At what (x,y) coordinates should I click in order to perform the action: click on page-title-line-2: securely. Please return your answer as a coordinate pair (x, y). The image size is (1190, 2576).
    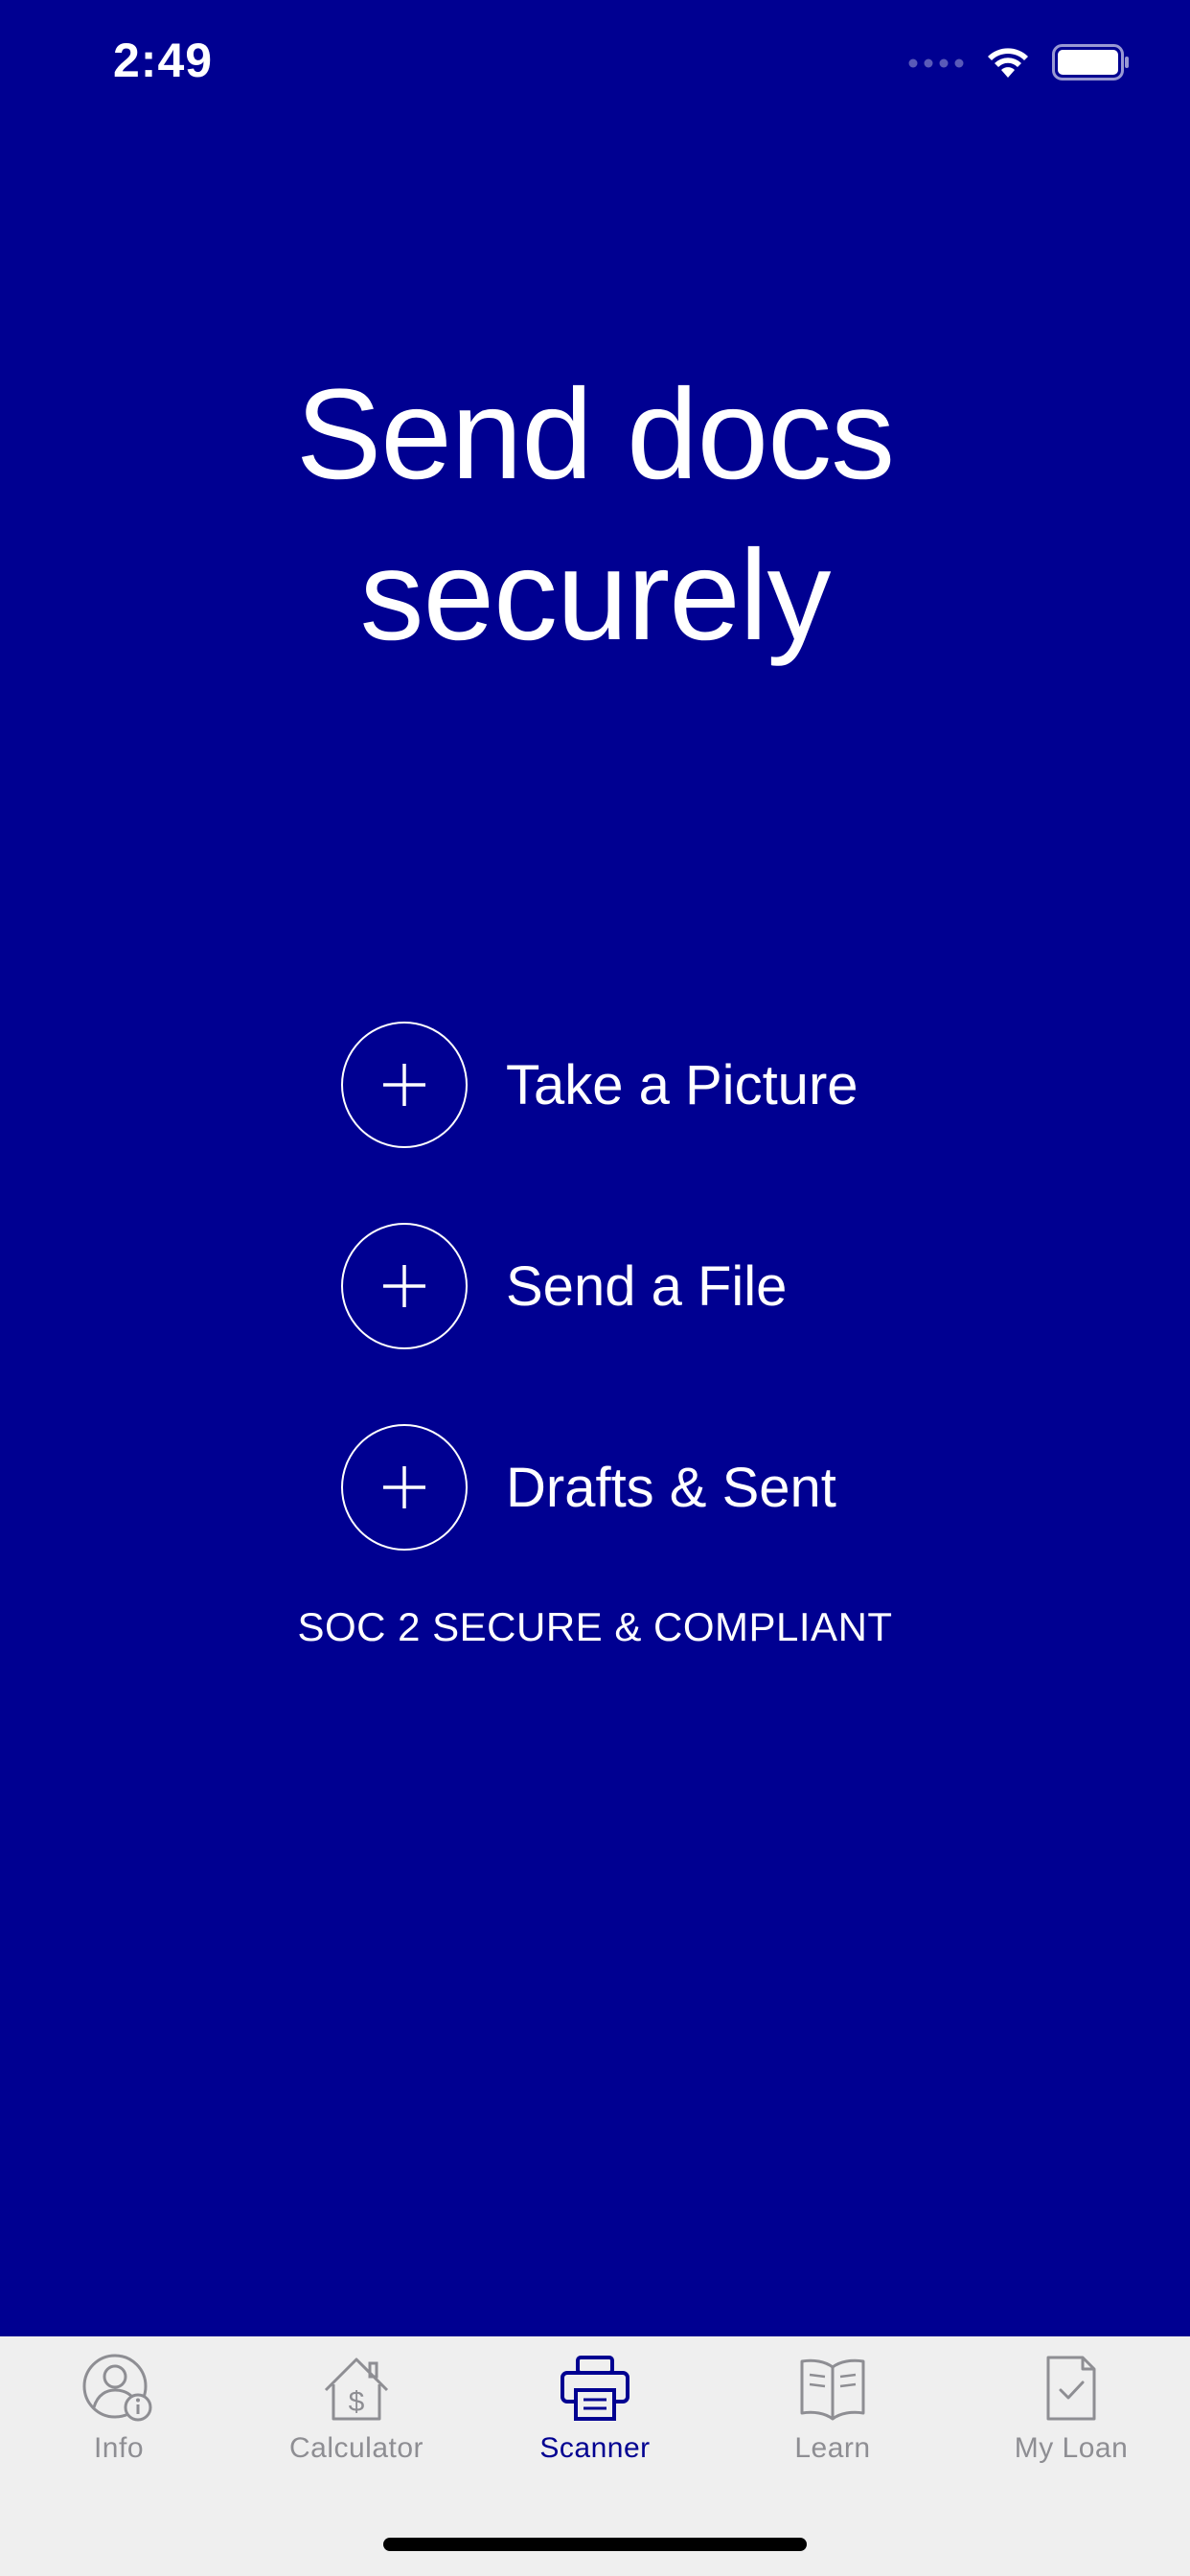
    Looking at the image, I should click on (595, 595).